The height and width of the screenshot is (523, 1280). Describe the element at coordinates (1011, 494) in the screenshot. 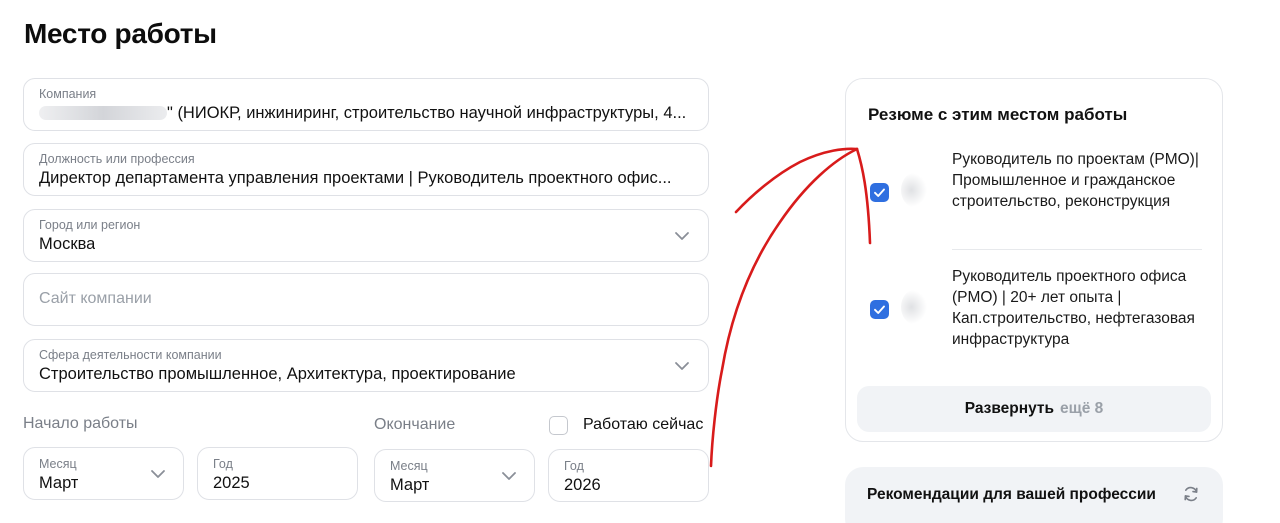

I see `recommendations-title: Рекомендации для вашей профессии` at that location.